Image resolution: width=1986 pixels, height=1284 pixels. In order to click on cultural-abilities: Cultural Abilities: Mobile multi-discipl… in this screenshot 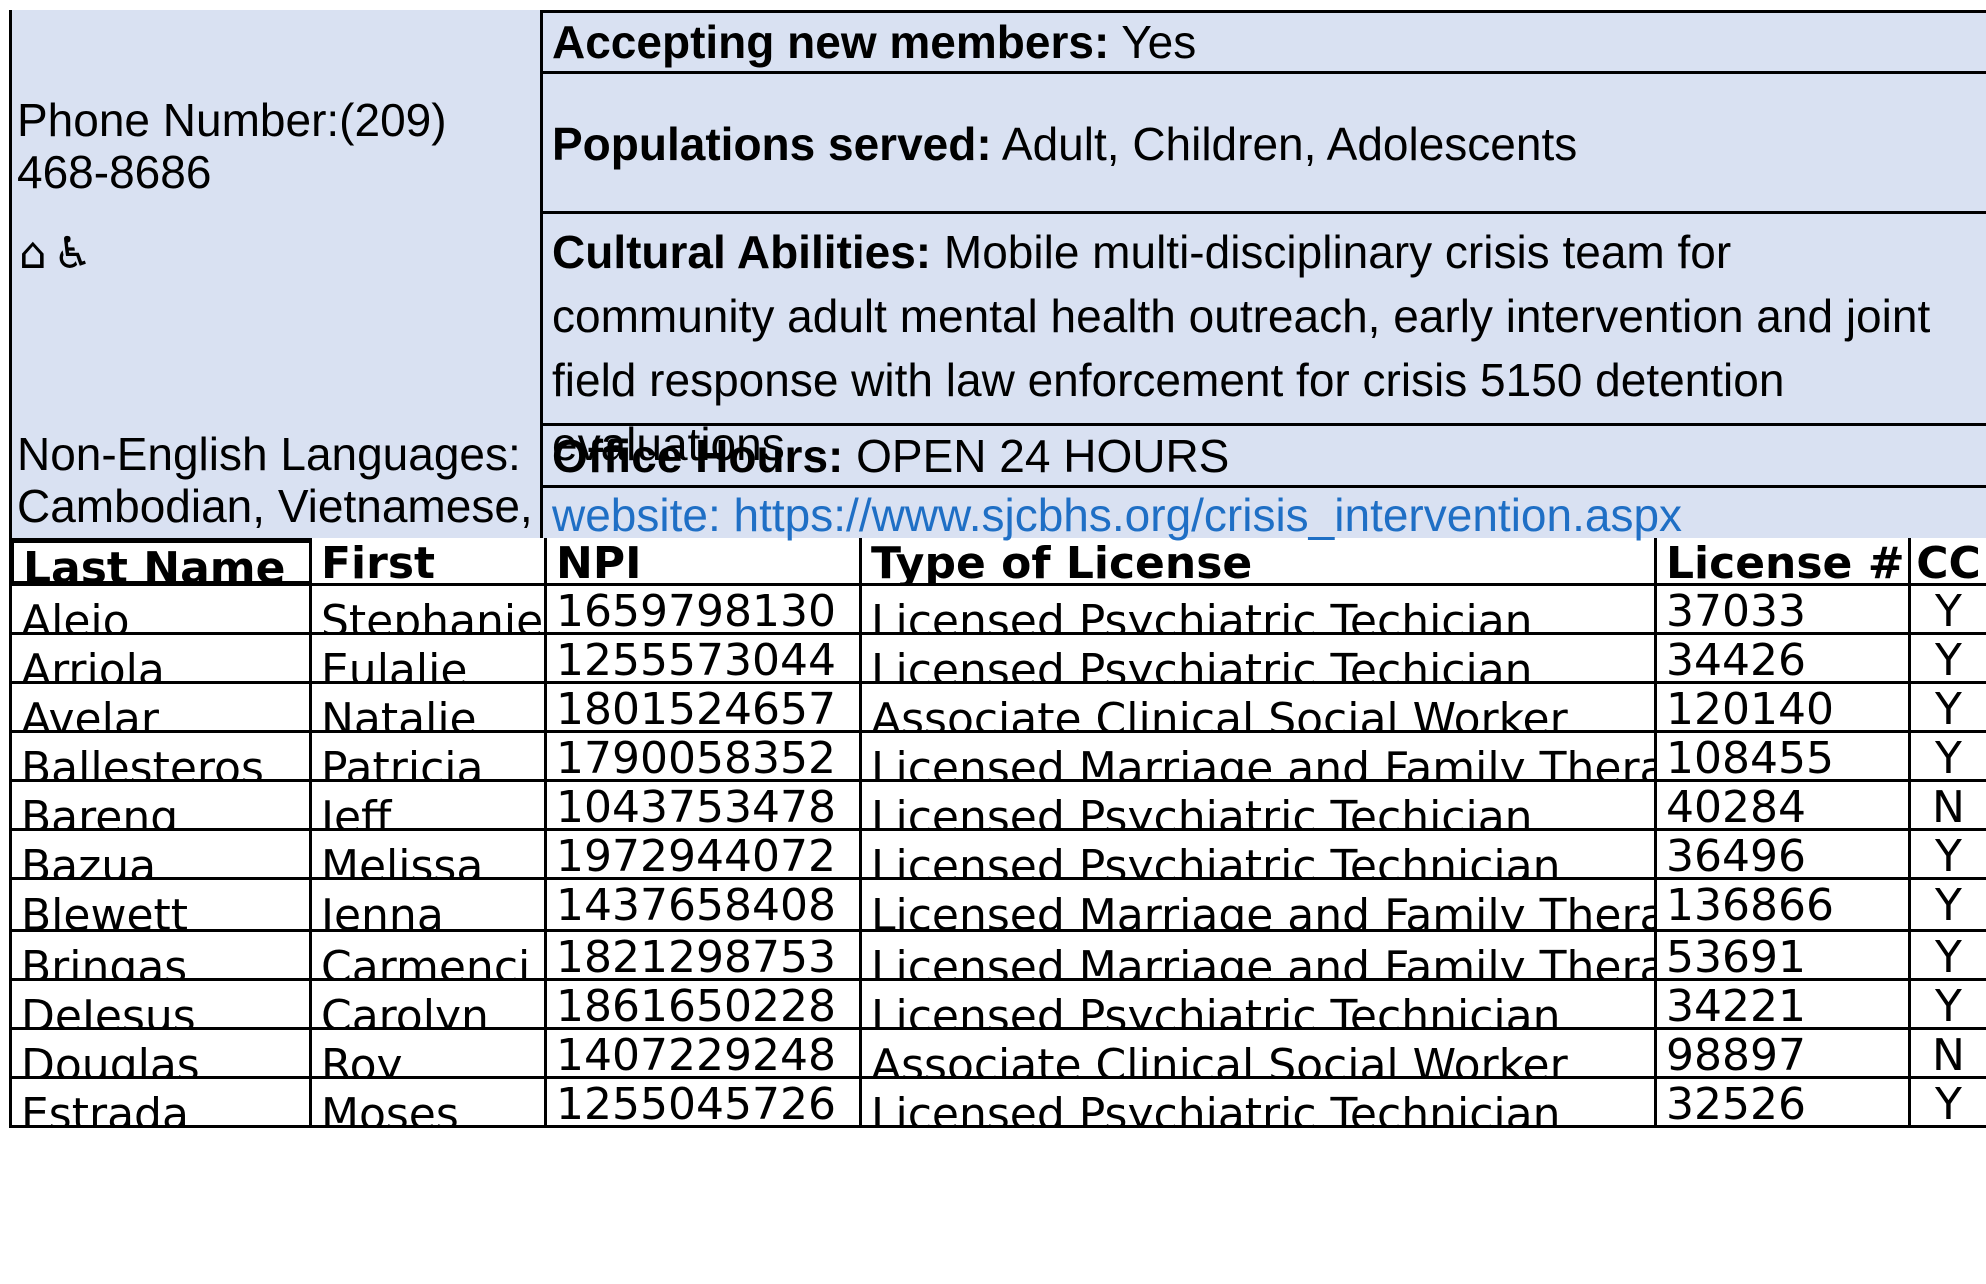, I will do `click(1264, 342)`.